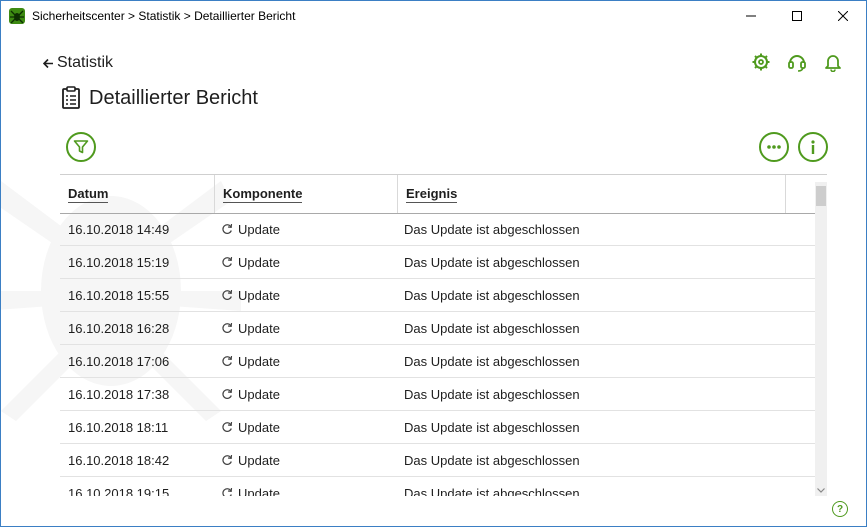 The width and height of the screenshot is (867, 527). I want to click on page-header: Detaillierter Bericht, so click(159, 98).